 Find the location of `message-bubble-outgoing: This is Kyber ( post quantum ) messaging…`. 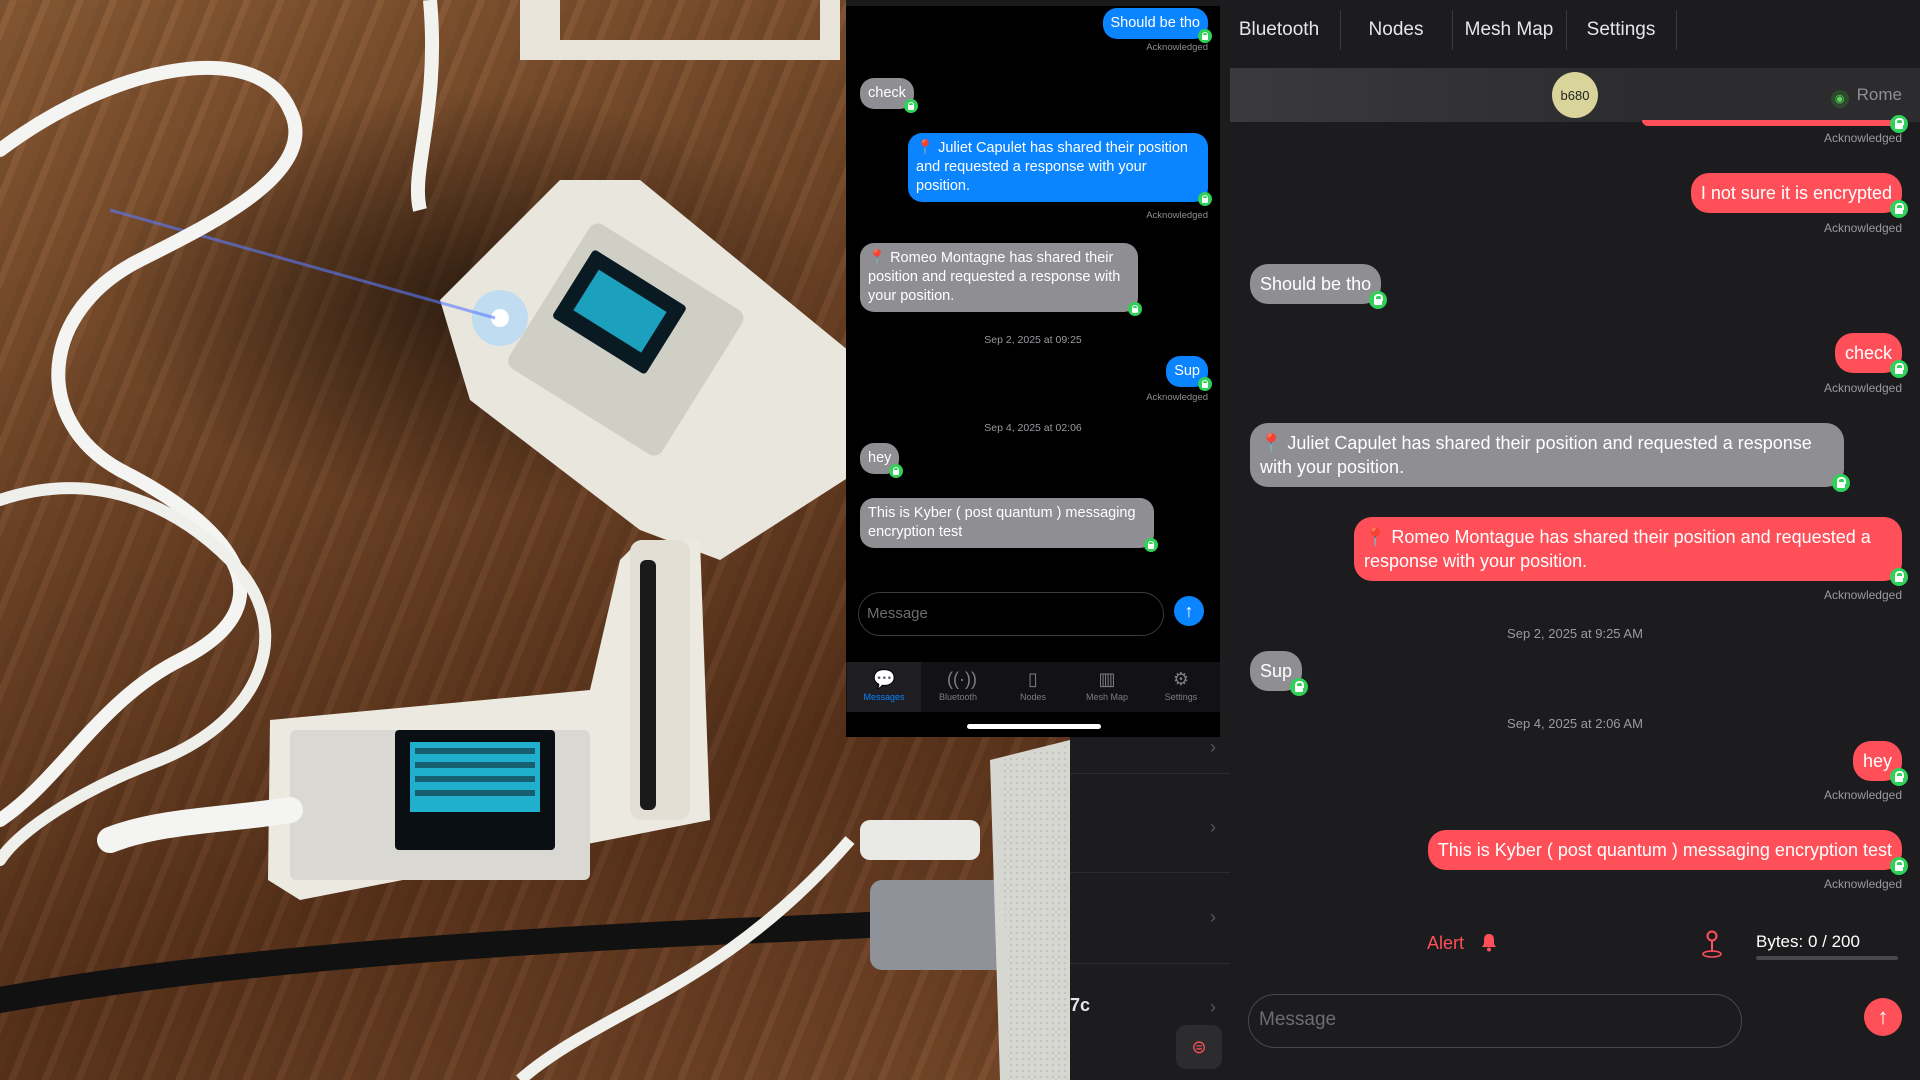

message-bubble-outgoing: This is Kyber ( post quantum ) messaging… is located at coordinates (1667, 852).